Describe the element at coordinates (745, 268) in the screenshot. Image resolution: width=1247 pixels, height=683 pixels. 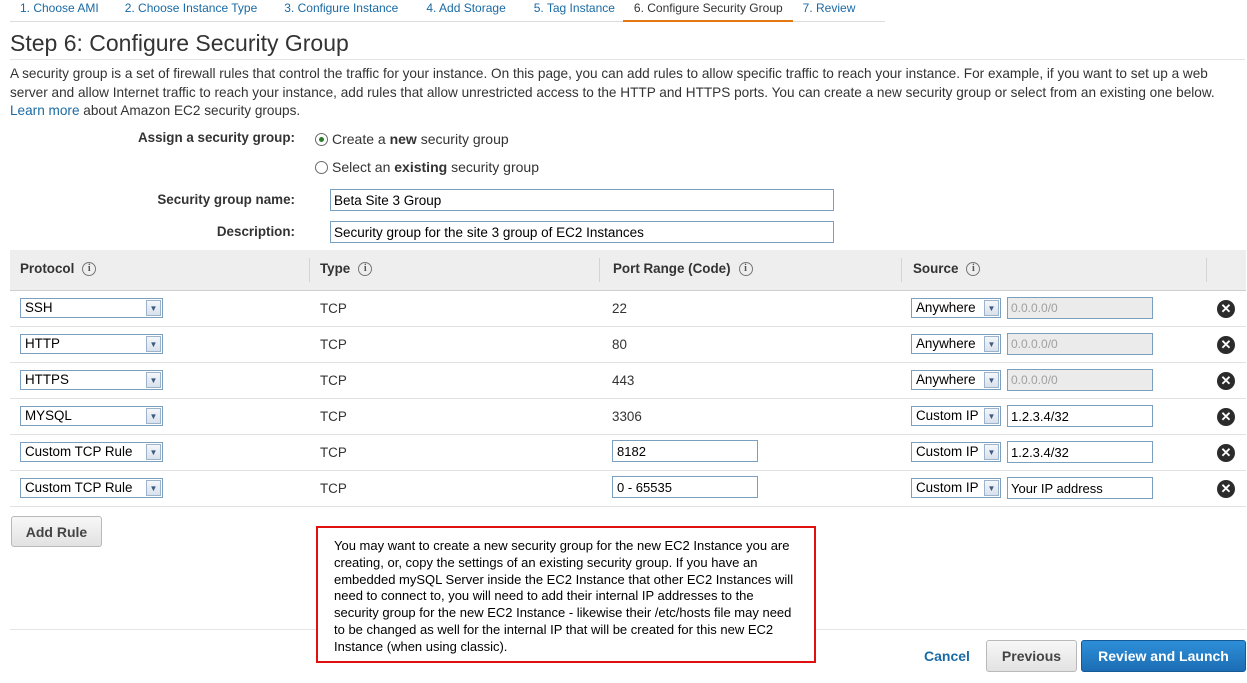
I see `port-info-icon: i` at that location.